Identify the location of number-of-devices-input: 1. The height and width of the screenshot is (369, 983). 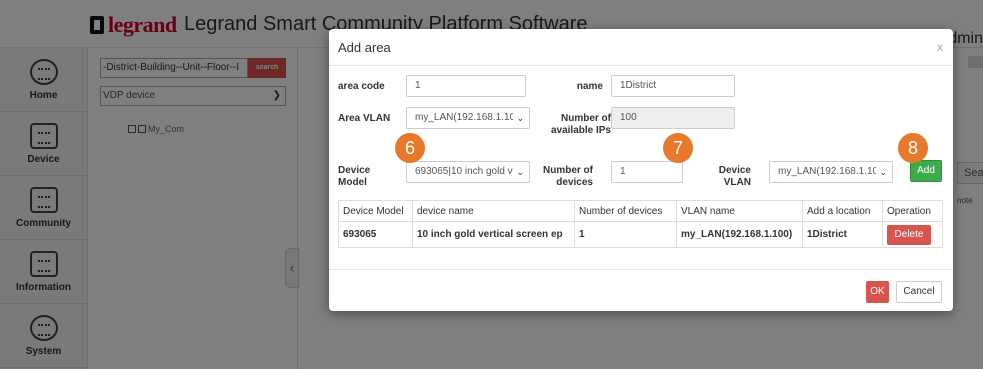
(647, 172).